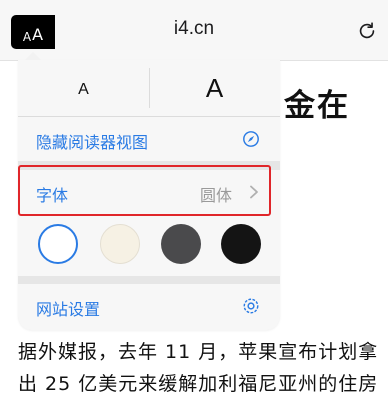  I want to click on theme-sepia-swatch, so click(120, 244).